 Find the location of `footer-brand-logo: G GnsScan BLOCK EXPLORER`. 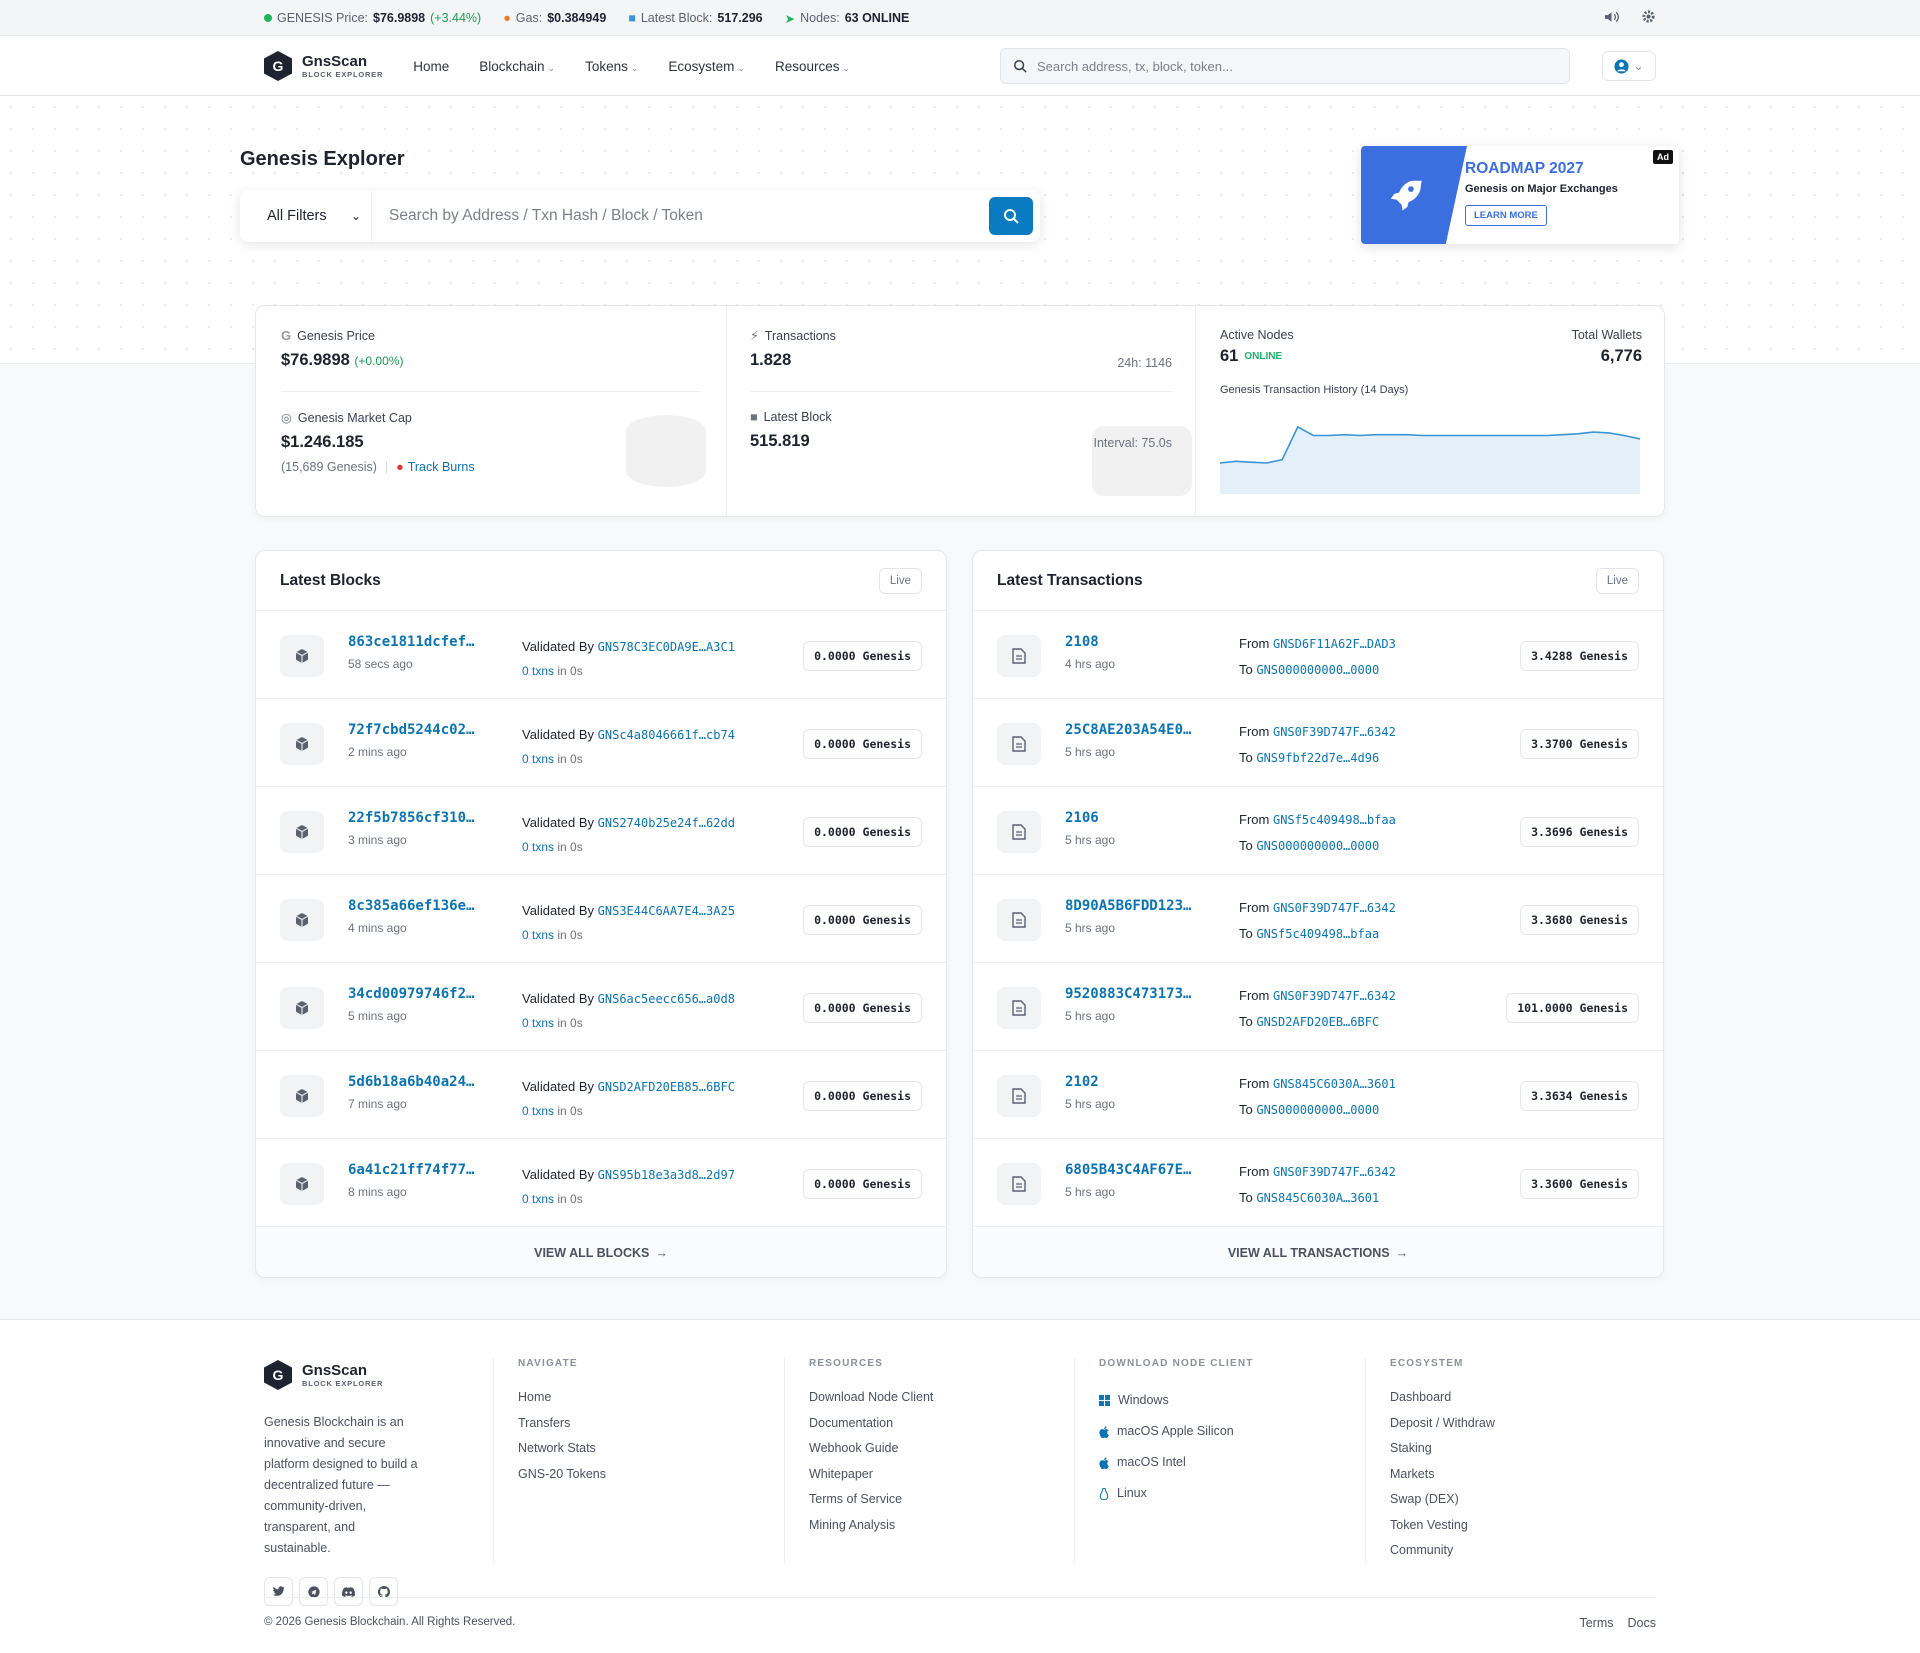

footer-brand-logo: G GnsScan BLOCK EXPLORER is located at coordinates (344, 1375).